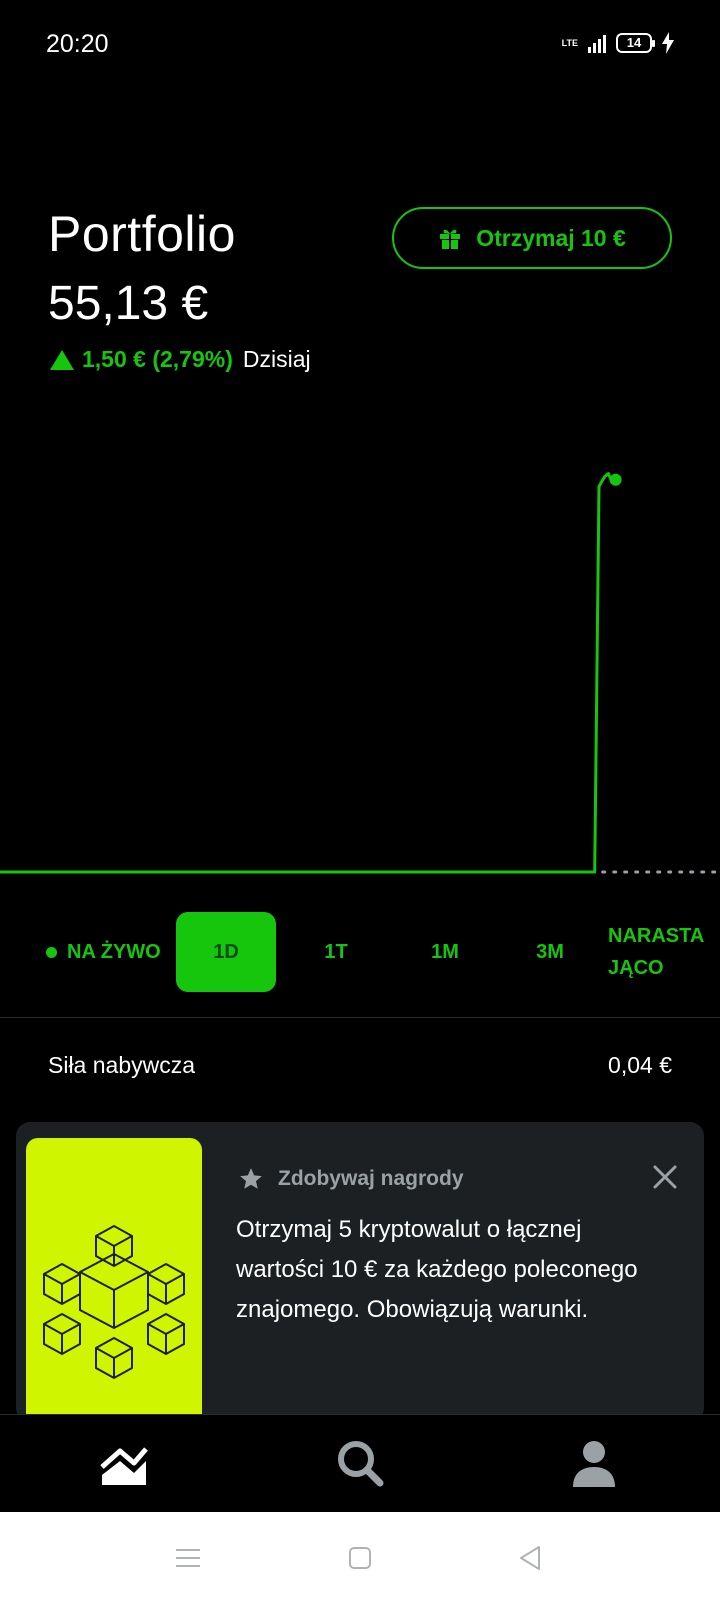 This screenshot has height=1600, width=720. I want to click on gift-icon, so click(450, 239).